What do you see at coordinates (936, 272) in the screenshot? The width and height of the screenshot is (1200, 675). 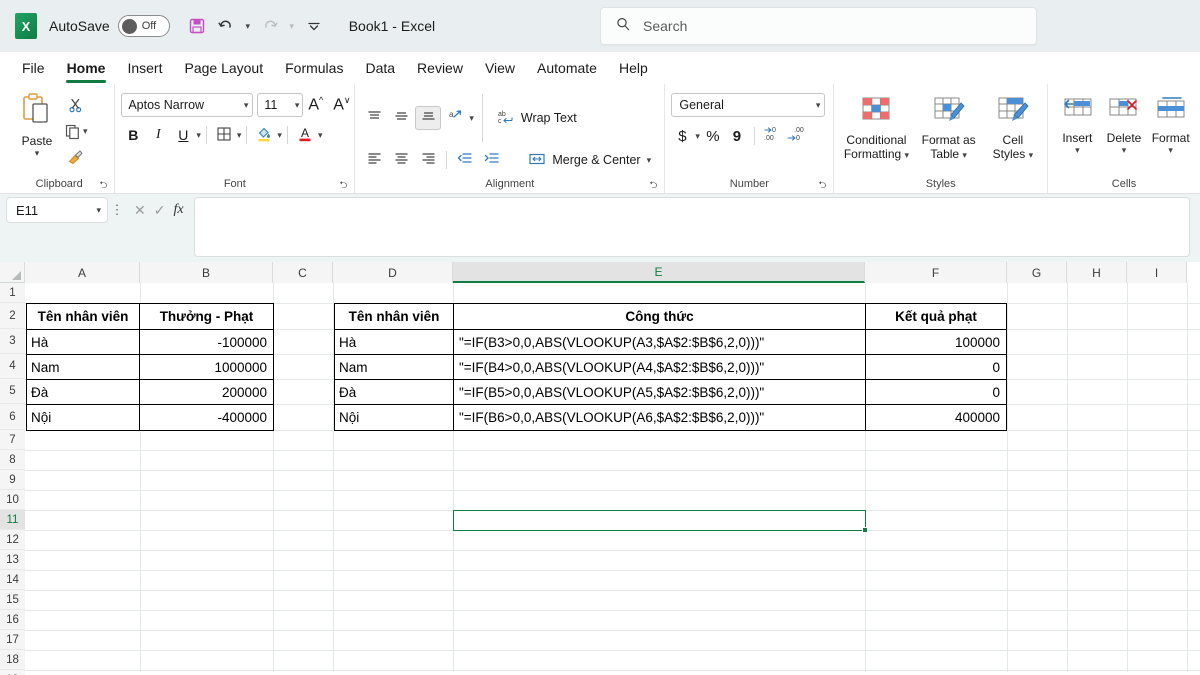 I see `column-header-f: F` at bounding box center [936, 272].